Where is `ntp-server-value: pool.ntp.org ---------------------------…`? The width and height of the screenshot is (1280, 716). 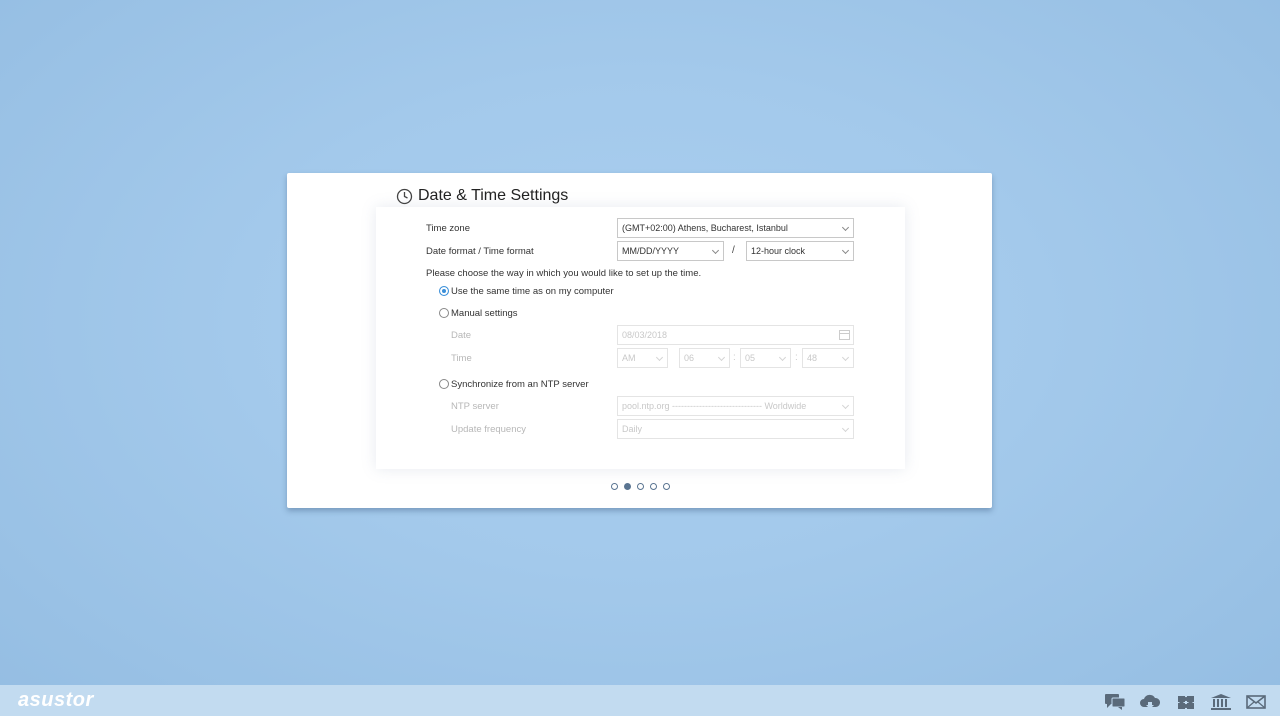
ntp-server-value: pool.ntp.org ---------------------------… is located at coordinates (714, 406).